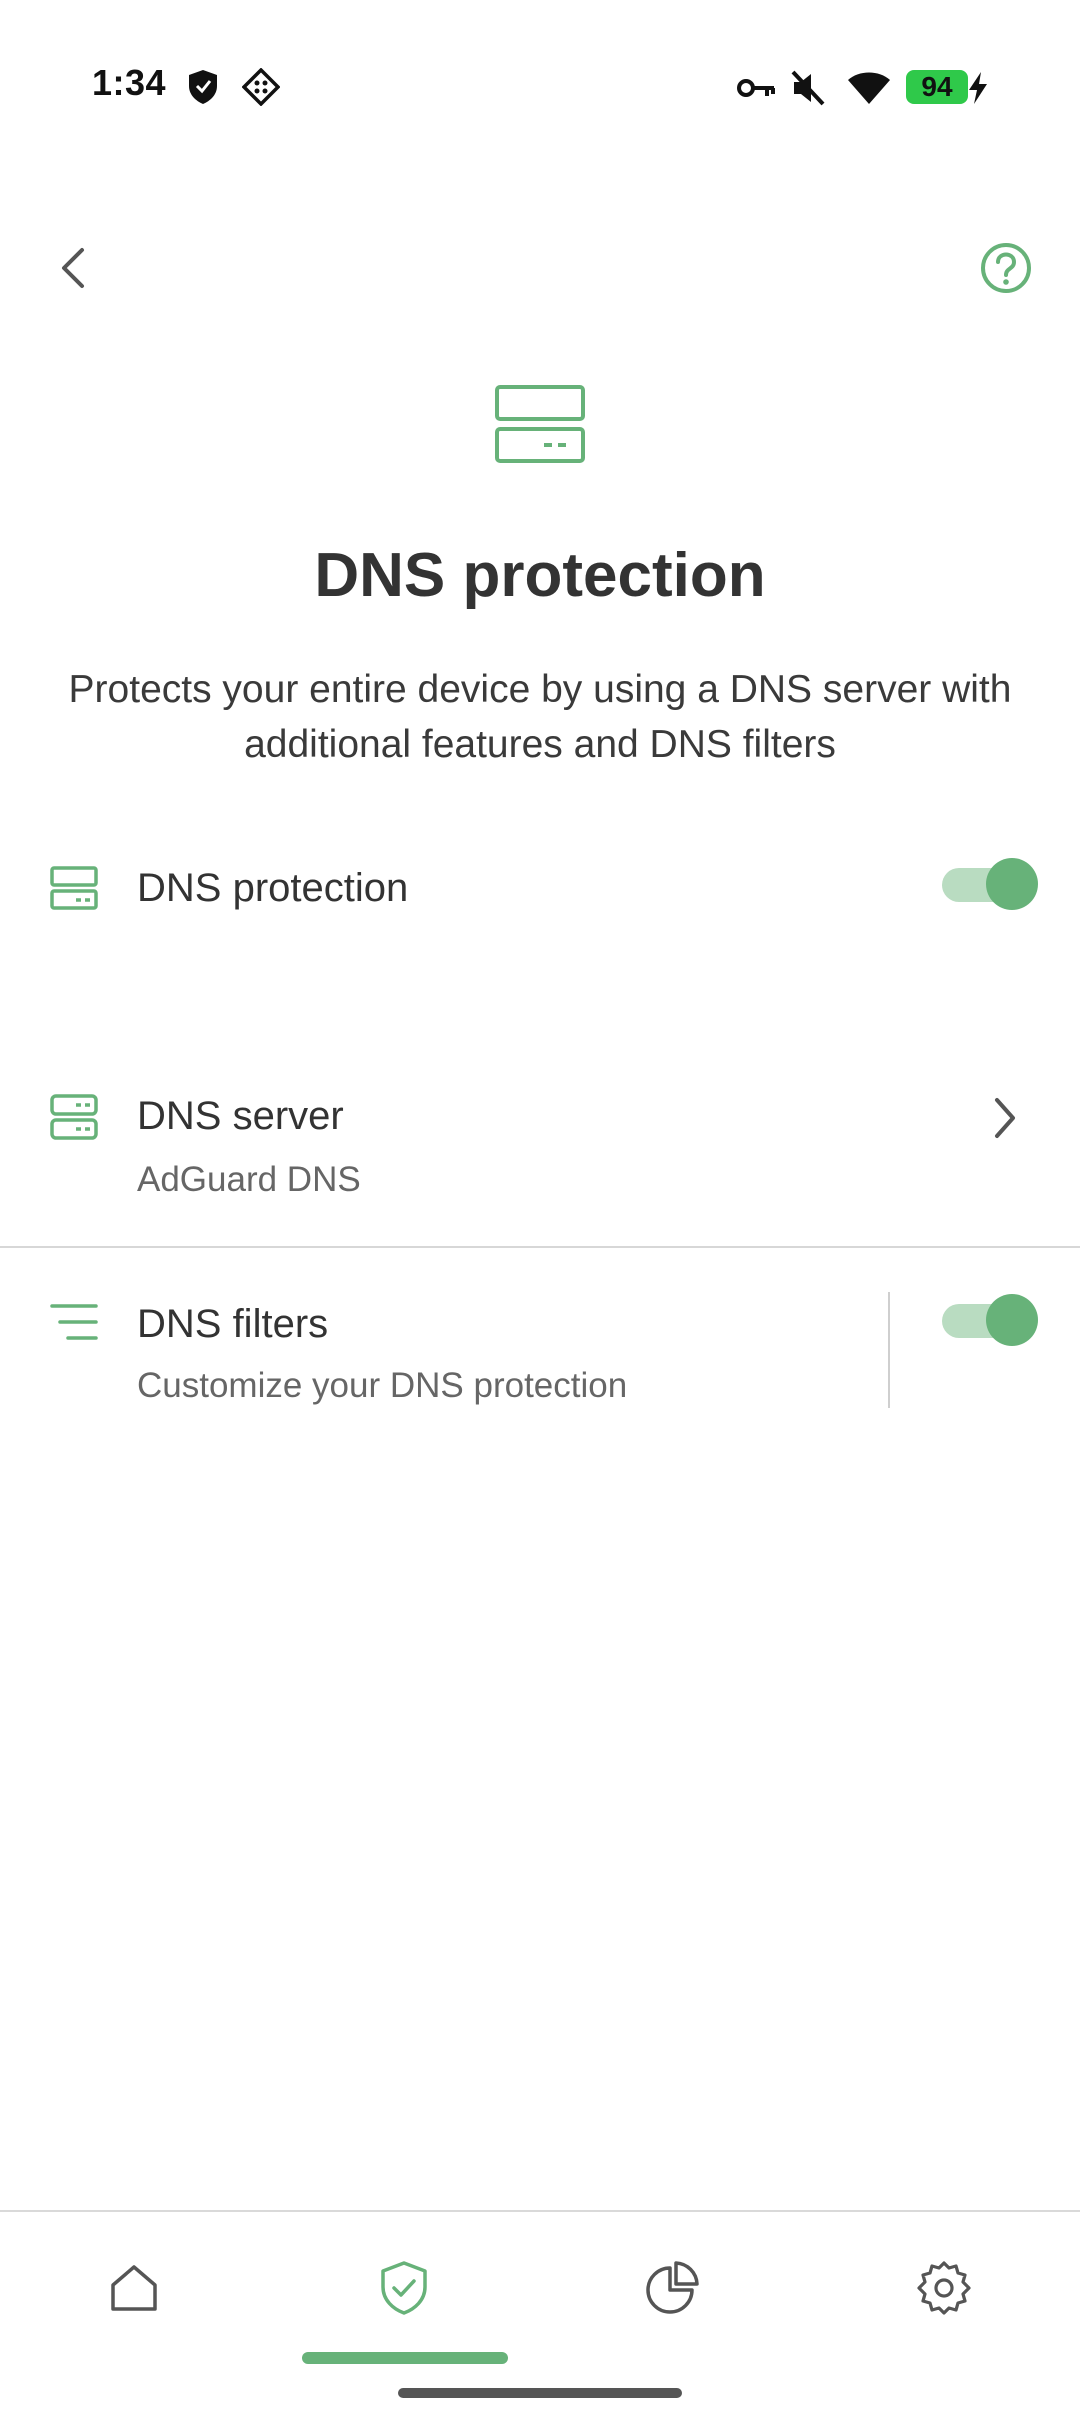  What do you see at coordinates (261, 87) in the screenshot?
I see `vpn-diamond-icon` at bounding box center [261, 87].